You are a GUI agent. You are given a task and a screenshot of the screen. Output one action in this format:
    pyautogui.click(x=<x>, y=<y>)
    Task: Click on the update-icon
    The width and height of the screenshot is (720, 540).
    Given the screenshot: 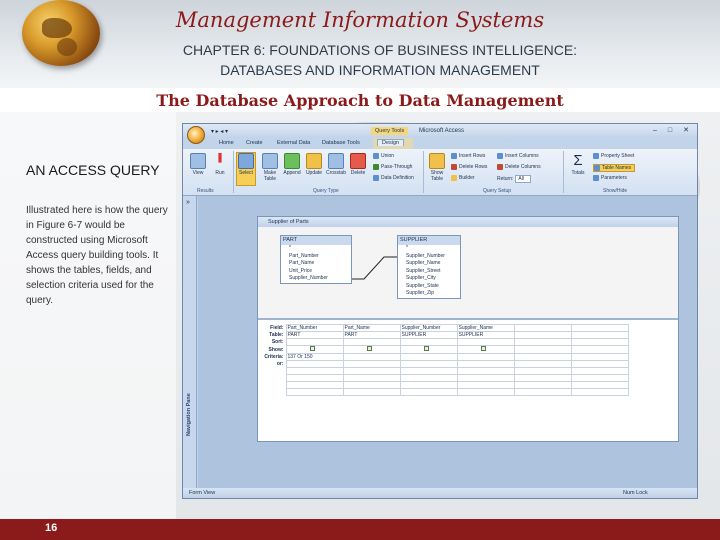 What is the action you would take?
    pyautogui.click(x=314, y=161)
    